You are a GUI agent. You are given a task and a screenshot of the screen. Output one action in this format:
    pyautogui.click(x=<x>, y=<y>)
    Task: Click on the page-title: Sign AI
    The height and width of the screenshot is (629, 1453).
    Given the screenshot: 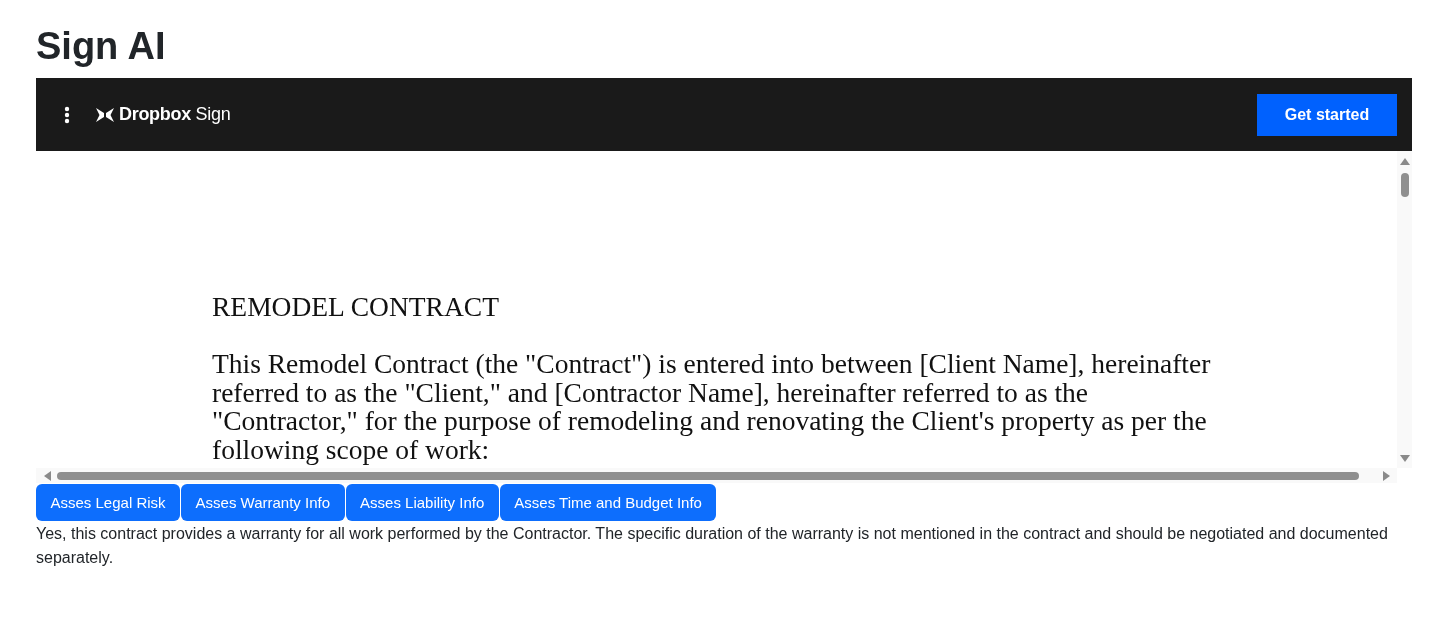 What is the action you would take?
    pyautogui.click(x=101, y=46)
    